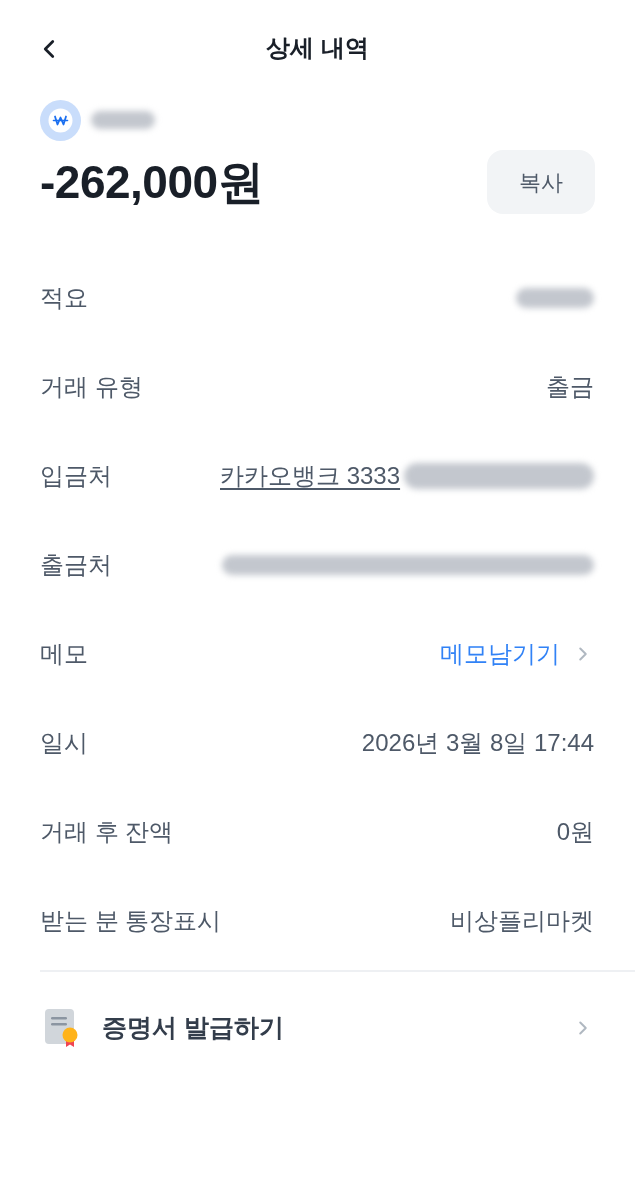 This screenshot has height=1200, width=635. What do you see at coordinates (575, 831) in the screenshot?
I see `detail-value: 0원` at bounding box center [575, 831].